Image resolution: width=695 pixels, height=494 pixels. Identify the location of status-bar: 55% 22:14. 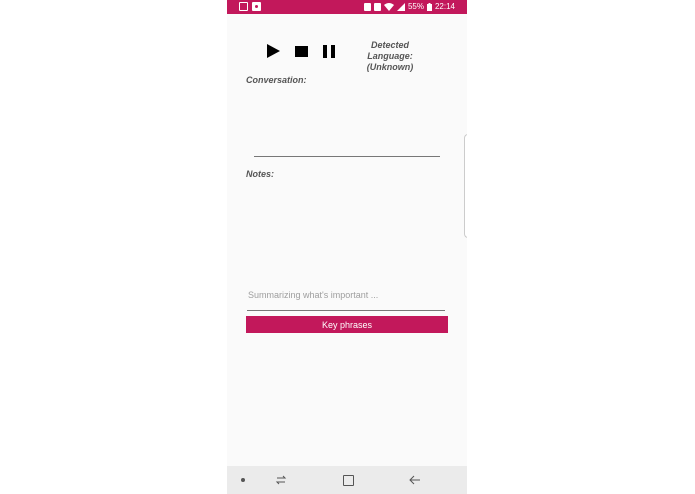
(347, 7).